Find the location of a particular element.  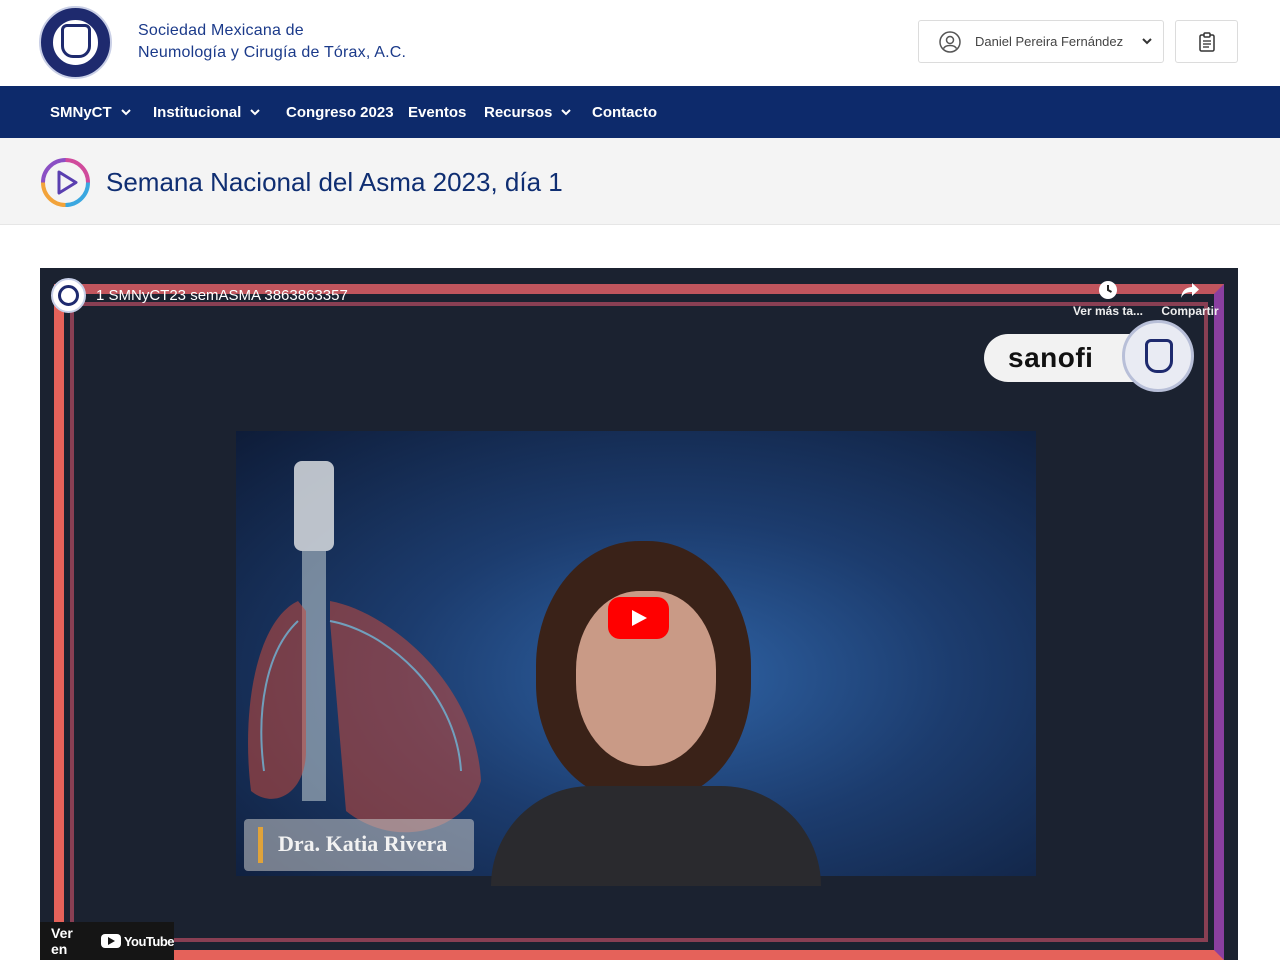

page-title-band: Semana Nacional del Asma 2023, día 1 is located at coordinates (640, 181).